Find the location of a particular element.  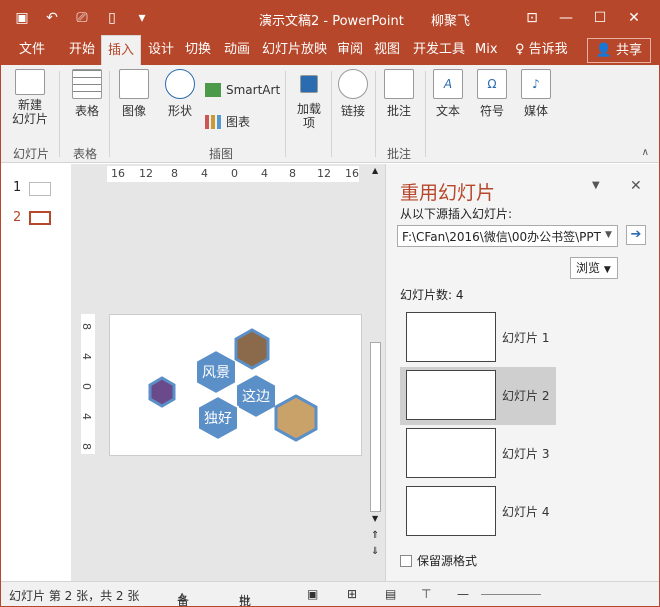

tab-mix: Mix is located at coordinates (486, 50).